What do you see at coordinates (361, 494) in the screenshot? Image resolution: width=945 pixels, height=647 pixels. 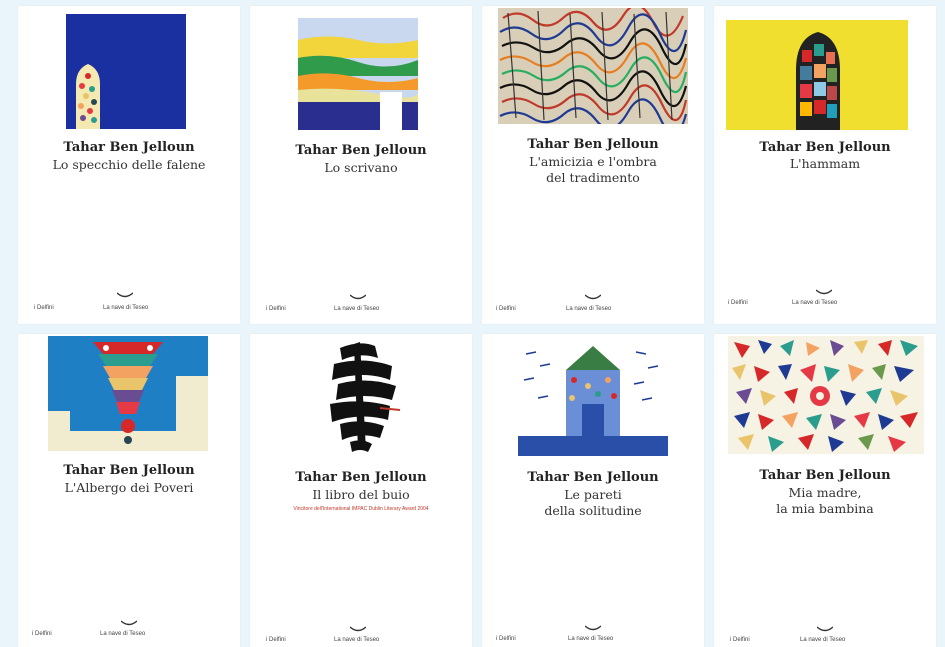 I see `book-title: Il libro del buio` at bounding box center [361, 494].